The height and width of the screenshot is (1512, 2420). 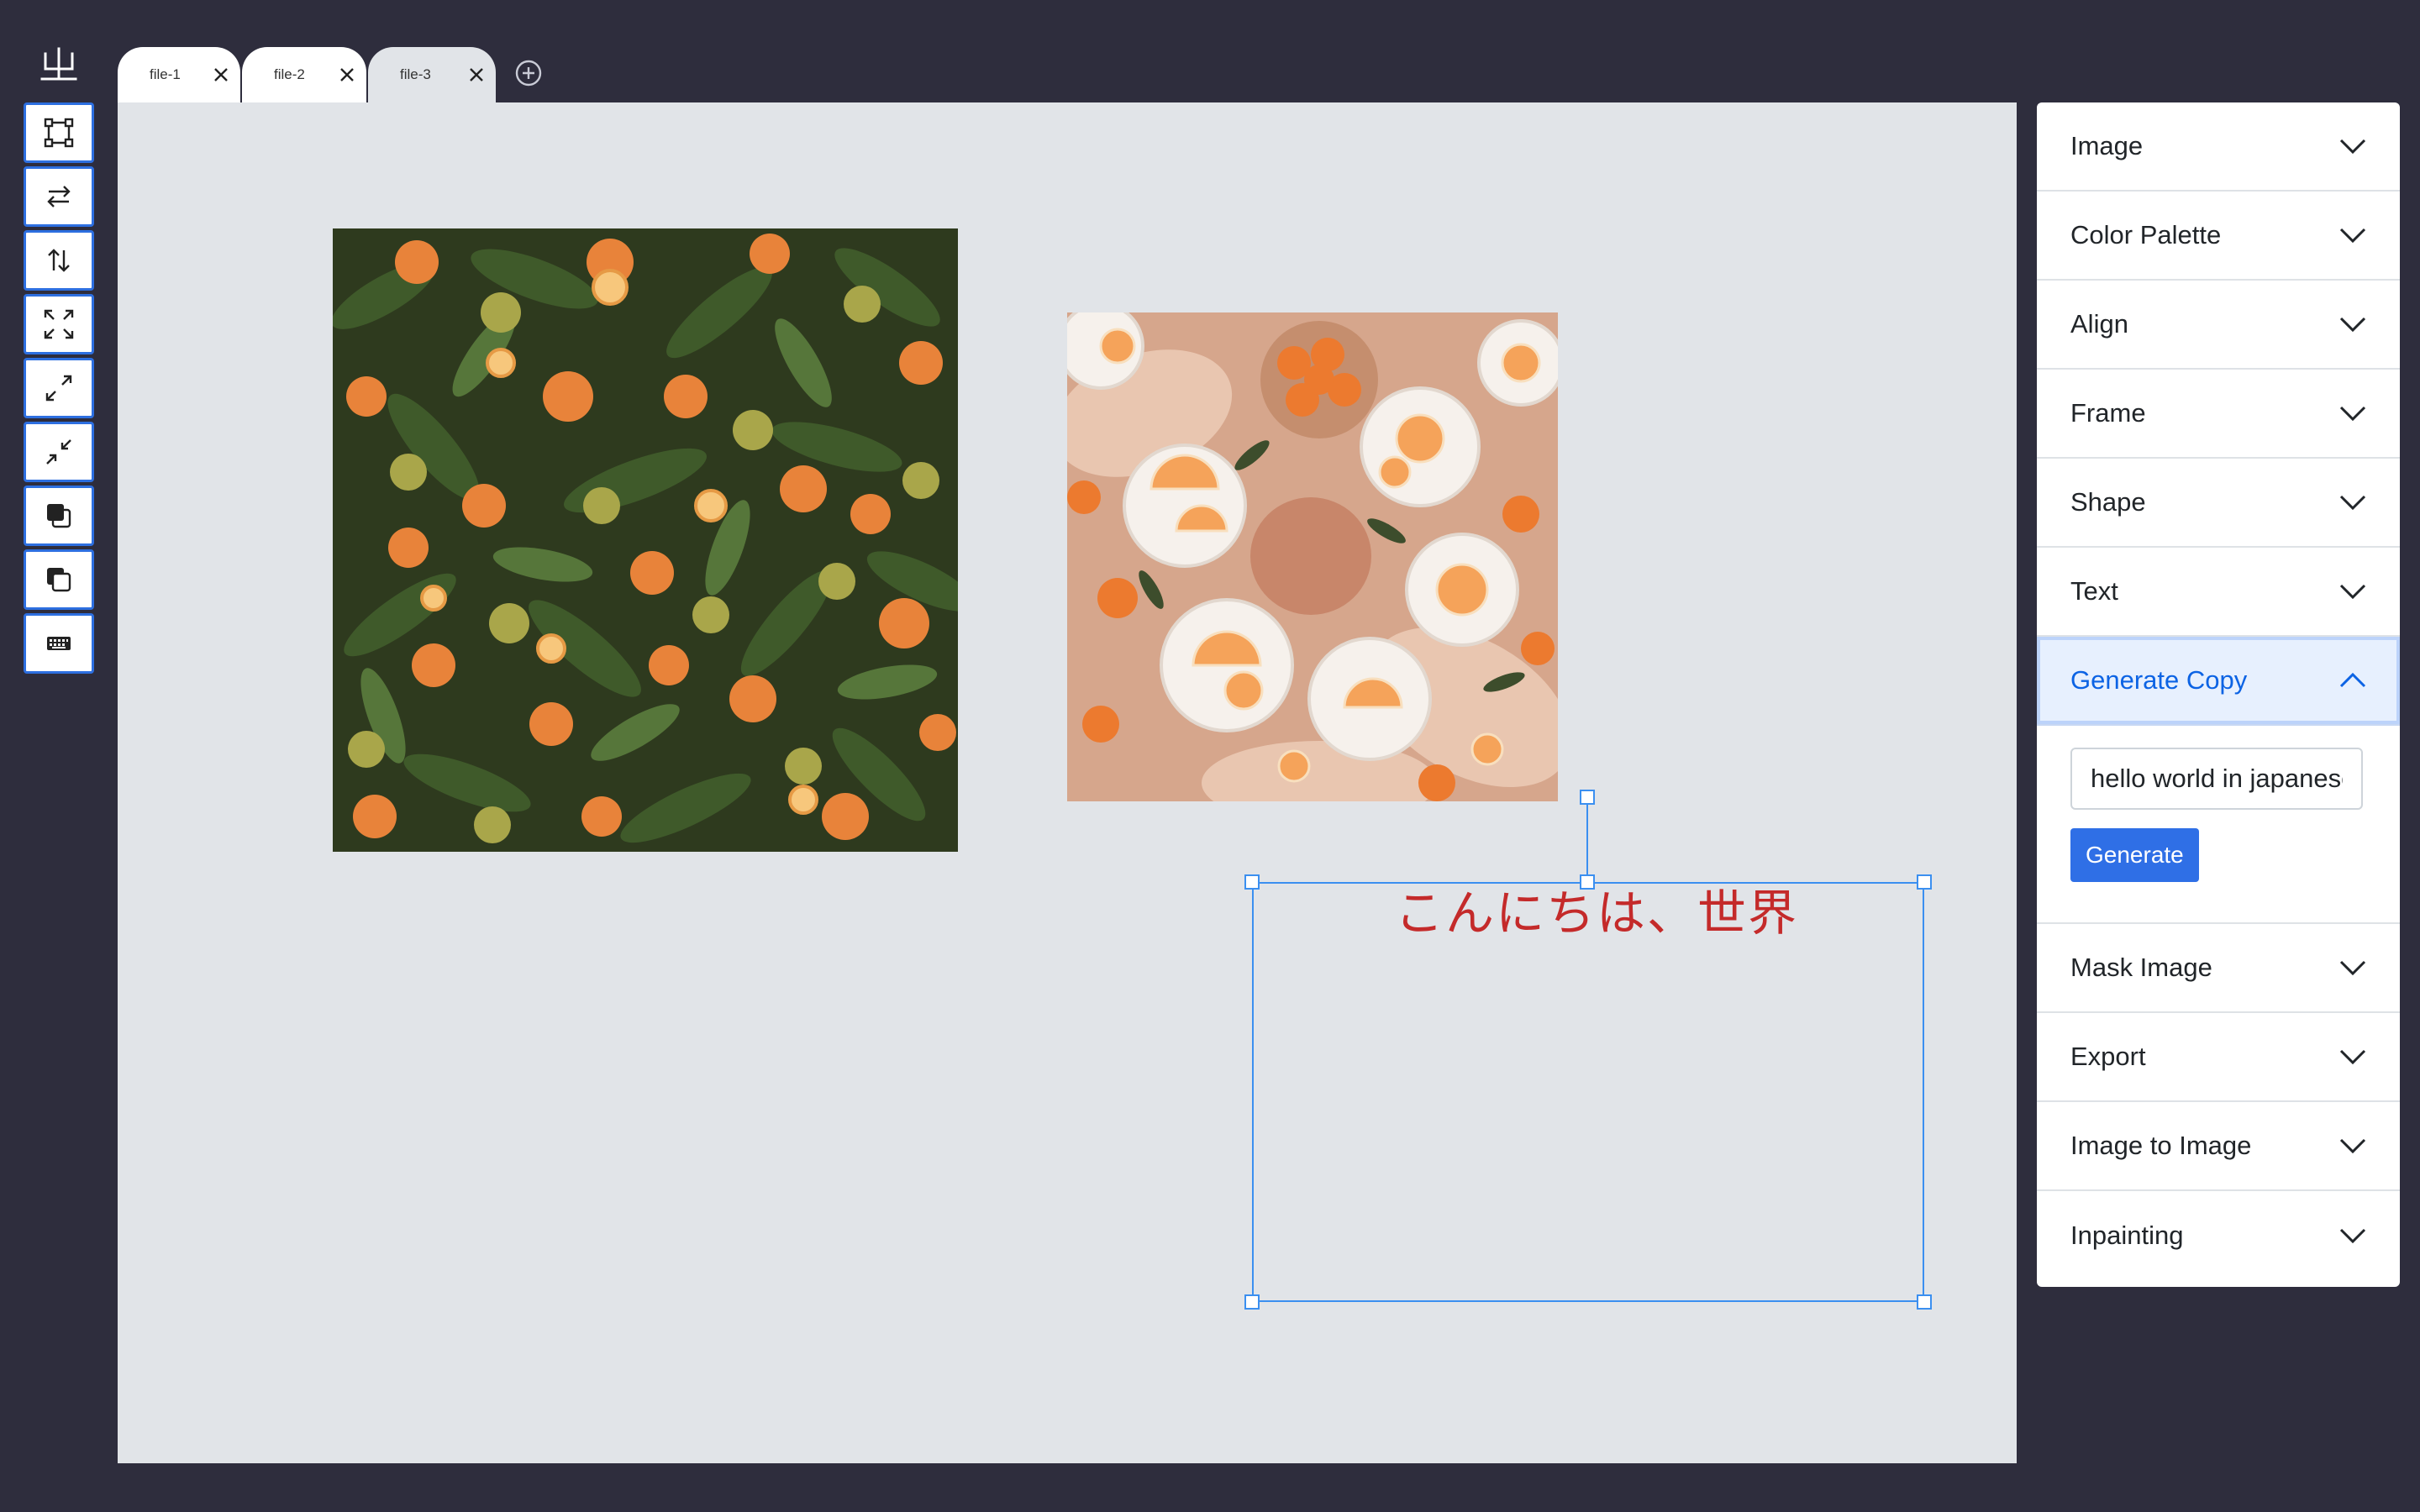 What do you see at coordinates (289, 74) in the screenshot?
I see `tab-label: file-2` at bounding box center [289, 74].